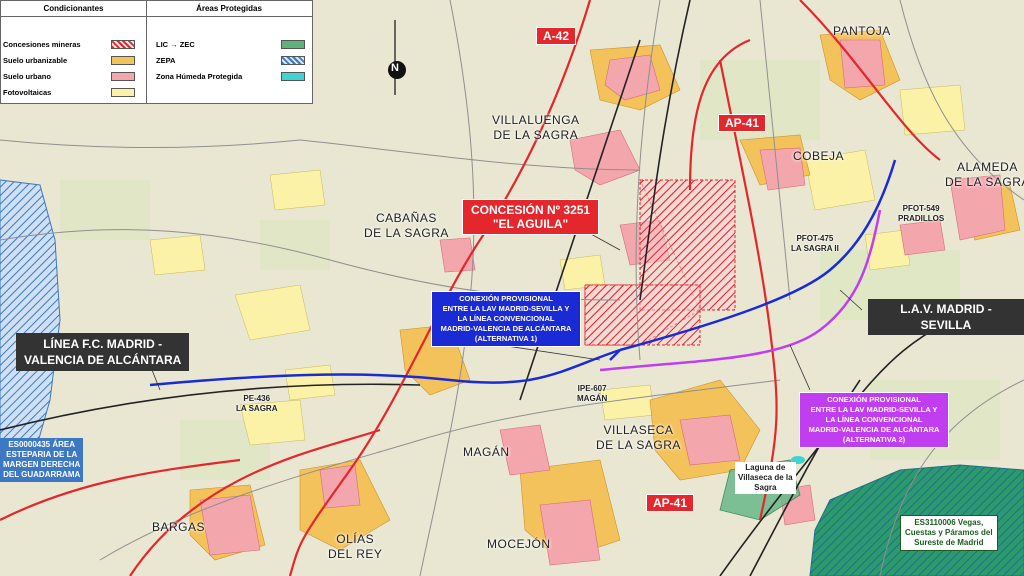 The width and height of the screenshot is (1024, 576). I want to click on legend-item-wetland: Zona Húmeda Protegida, so click(199, 76).